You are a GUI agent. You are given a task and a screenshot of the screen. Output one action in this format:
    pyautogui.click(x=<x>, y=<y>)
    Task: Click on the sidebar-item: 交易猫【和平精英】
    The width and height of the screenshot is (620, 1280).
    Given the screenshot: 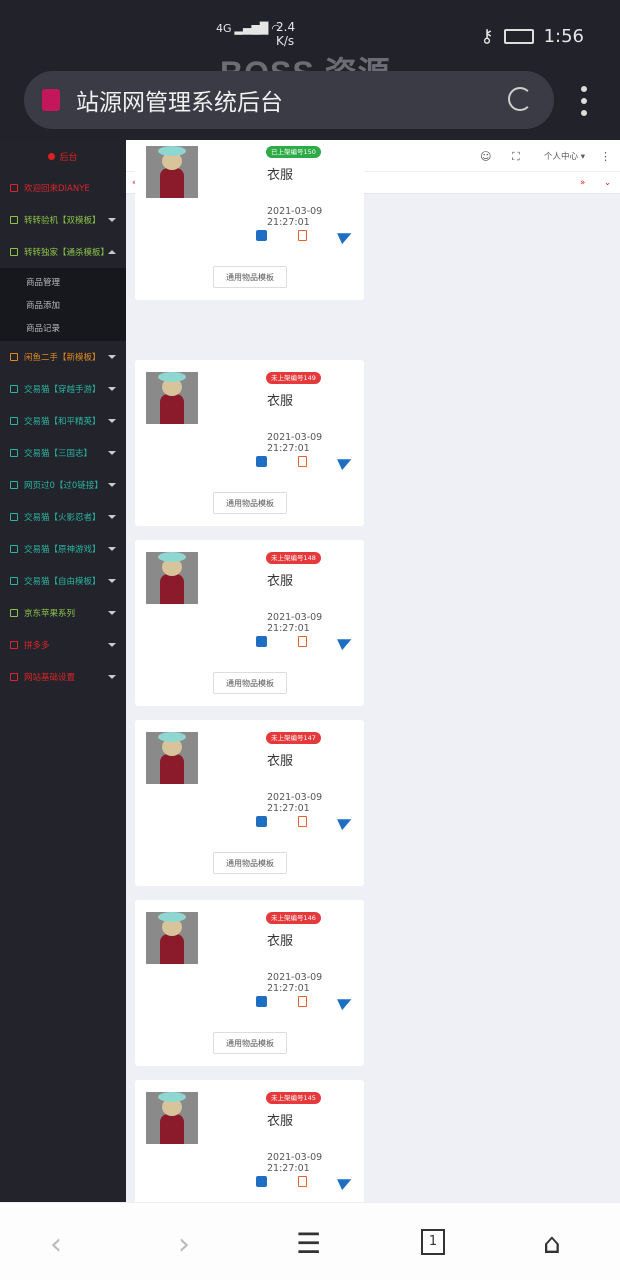 What is the action you would take?
    pyautogui.click(x=63, y=421)
    